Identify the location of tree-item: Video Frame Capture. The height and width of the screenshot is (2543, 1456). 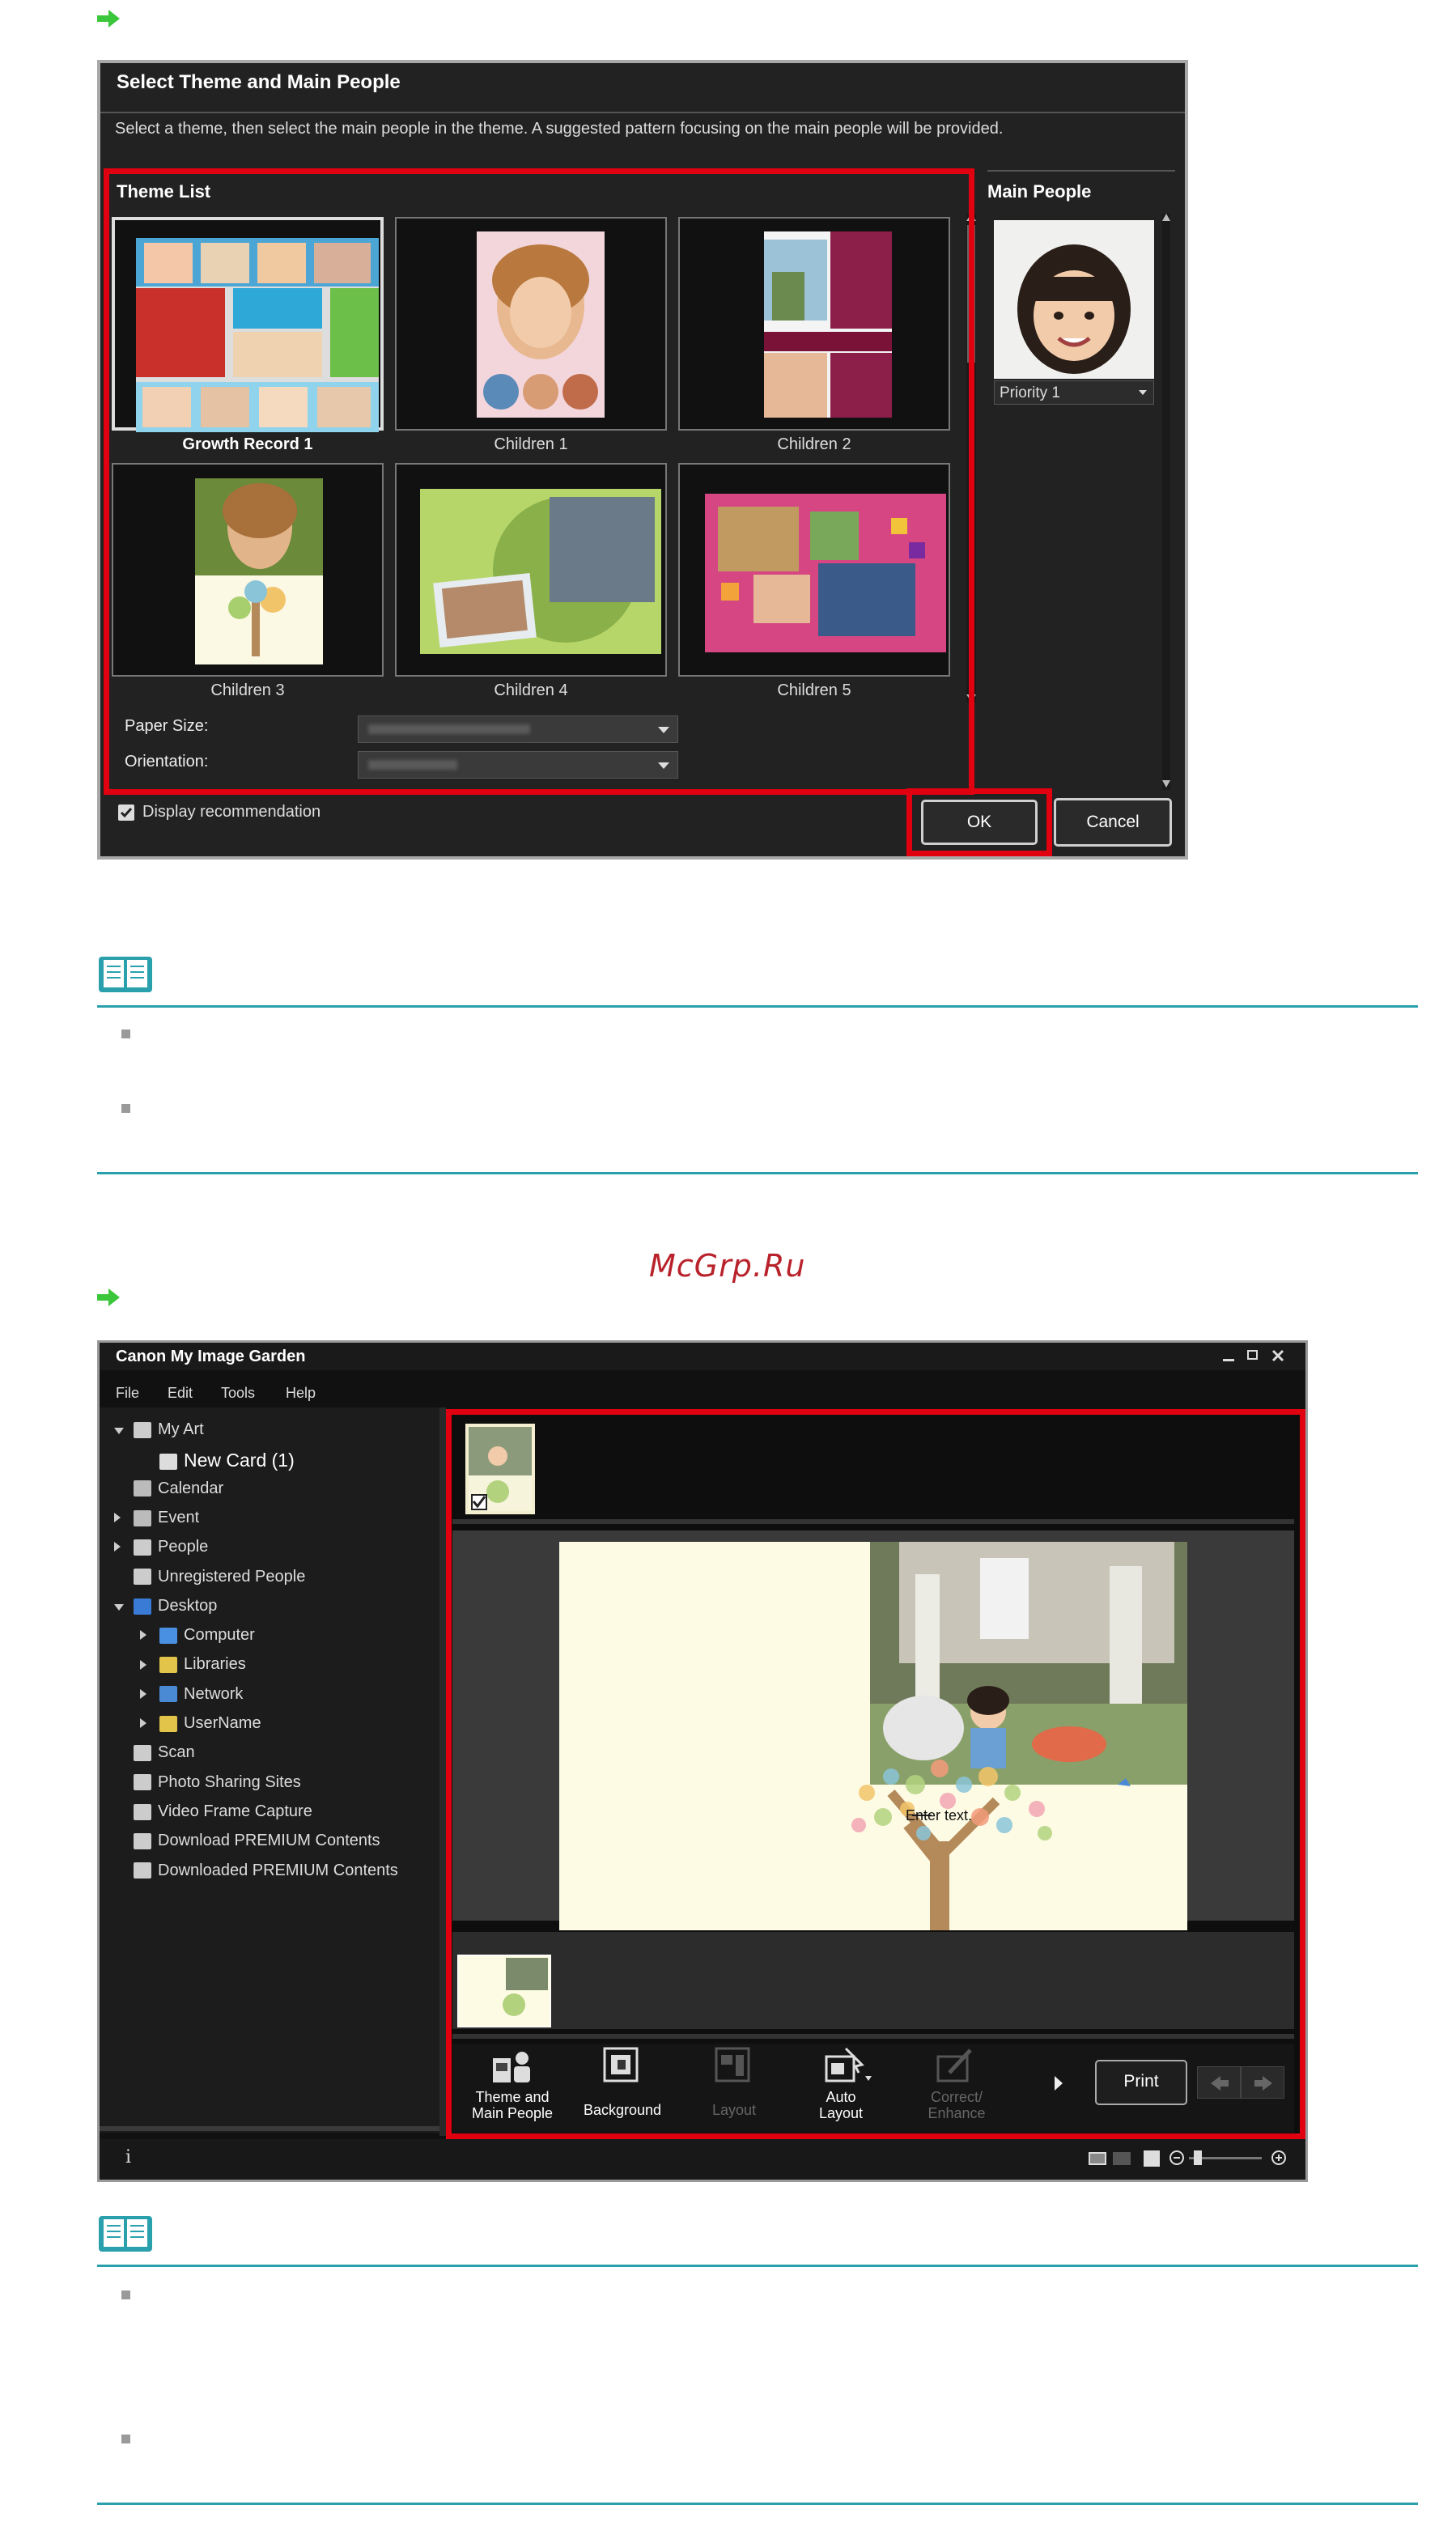
(213, 1811).